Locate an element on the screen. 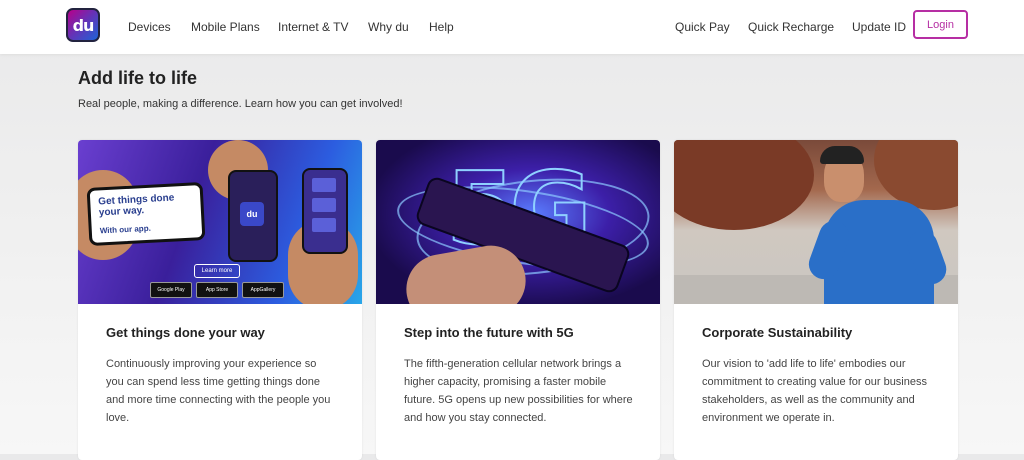 The width and height of the screenshot is (1024, 460). nav-quick-pay: Quick Pay is located at coordinates (702, 27).